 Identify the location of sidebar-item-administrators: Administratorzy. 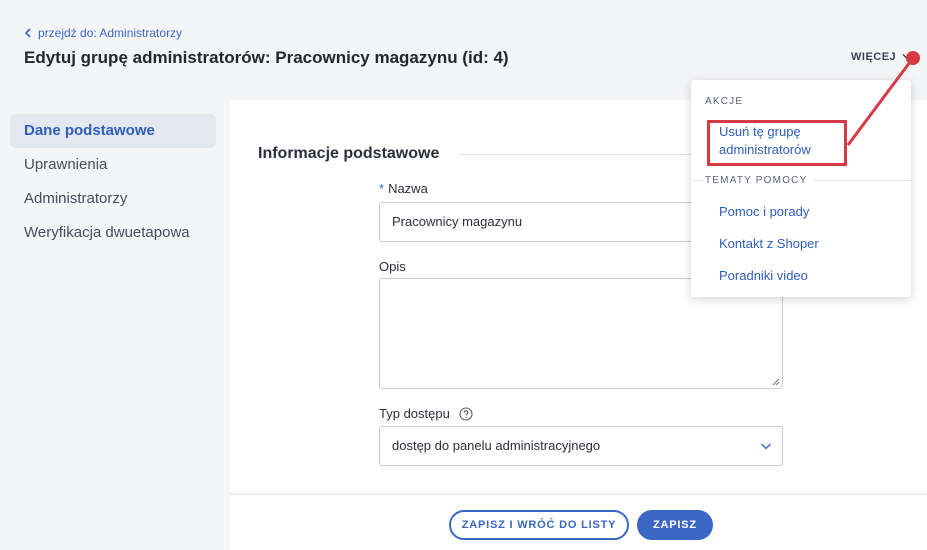
(113, 199).